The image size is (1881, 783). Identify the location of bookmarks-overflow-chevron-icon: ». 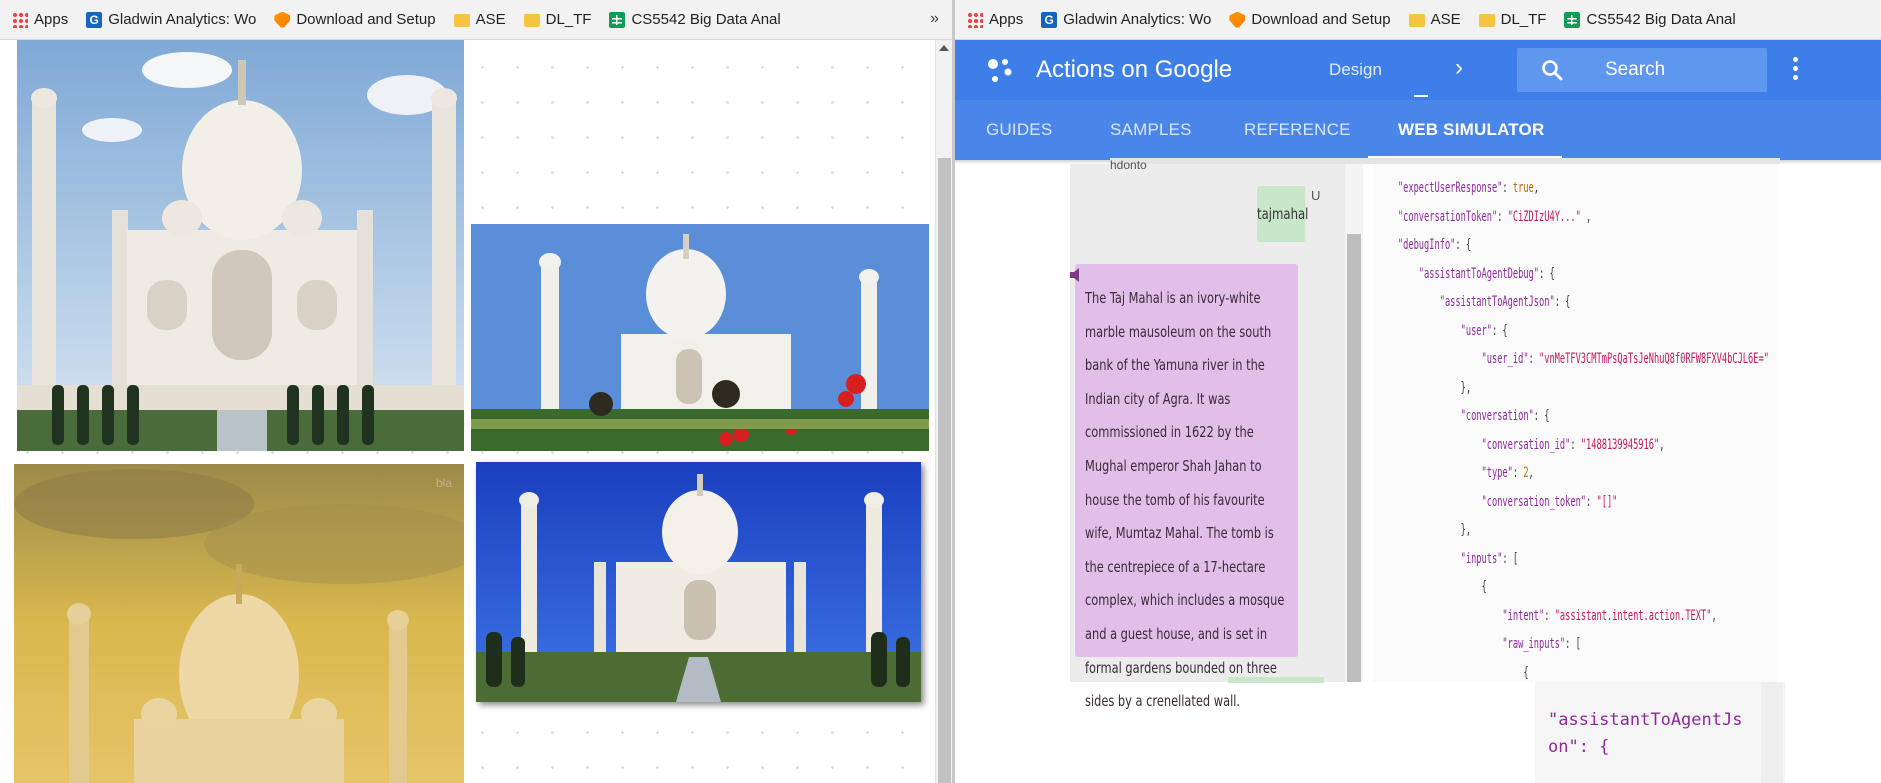
(934, 19).